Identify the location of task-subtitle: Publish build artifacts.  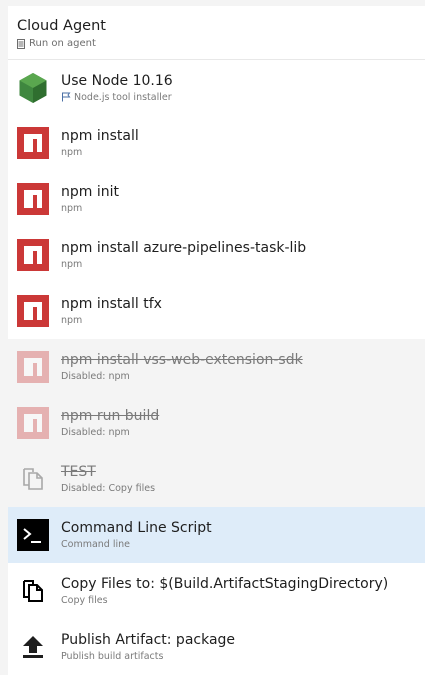
(112, 656).